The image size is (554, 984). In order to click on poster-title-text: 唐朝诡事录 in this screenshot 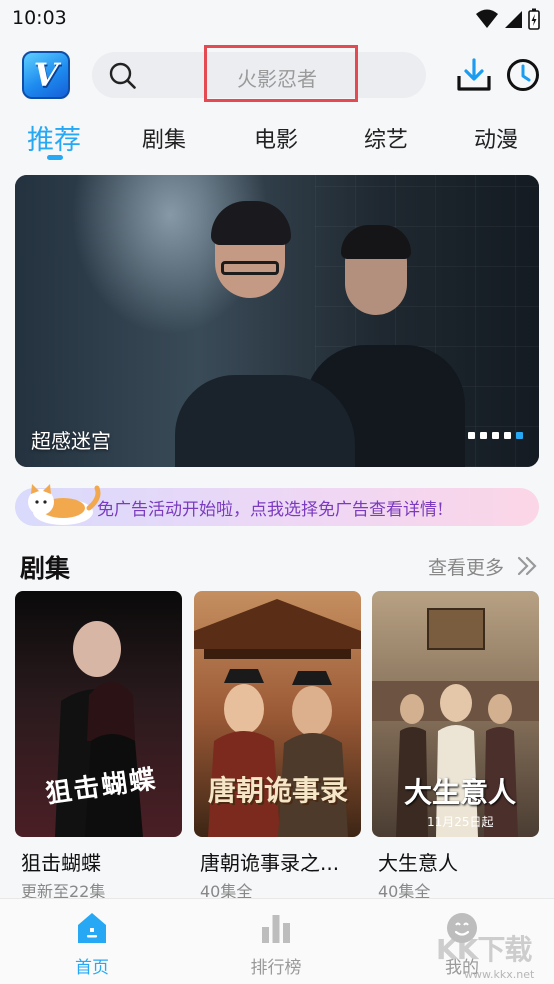, I will do `click(278, 790)`.